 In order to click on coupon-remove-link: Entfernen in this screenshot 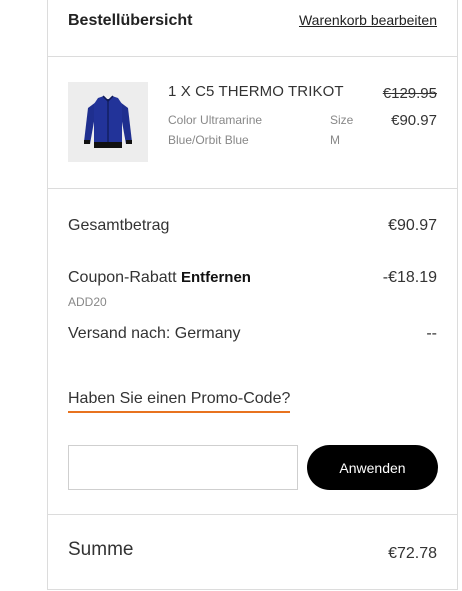, I will do `click(216, 277)`.